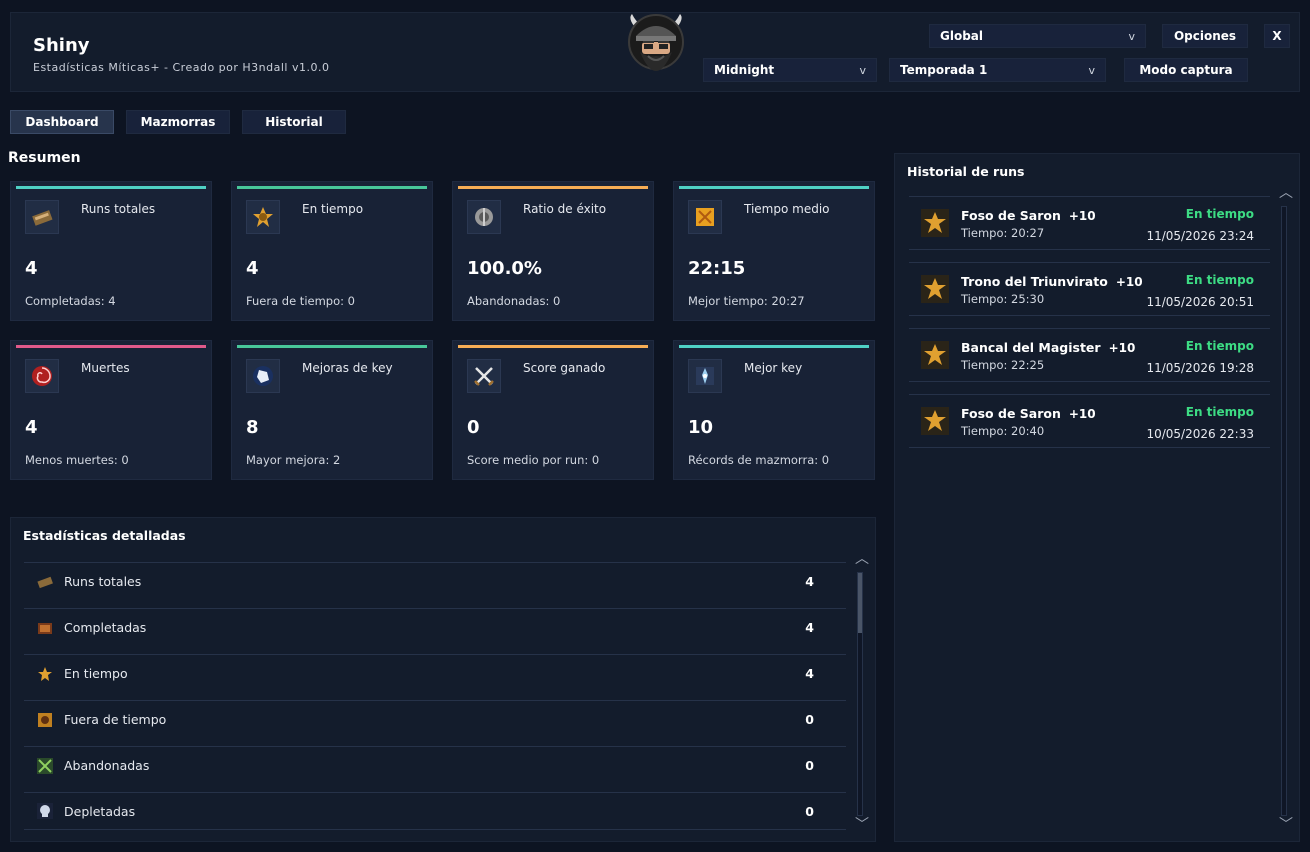  What do you see at coordinates (435, 811) in the screenshot?
I see `detail-row: Depletadas 0` at bounding box center [435, 811].